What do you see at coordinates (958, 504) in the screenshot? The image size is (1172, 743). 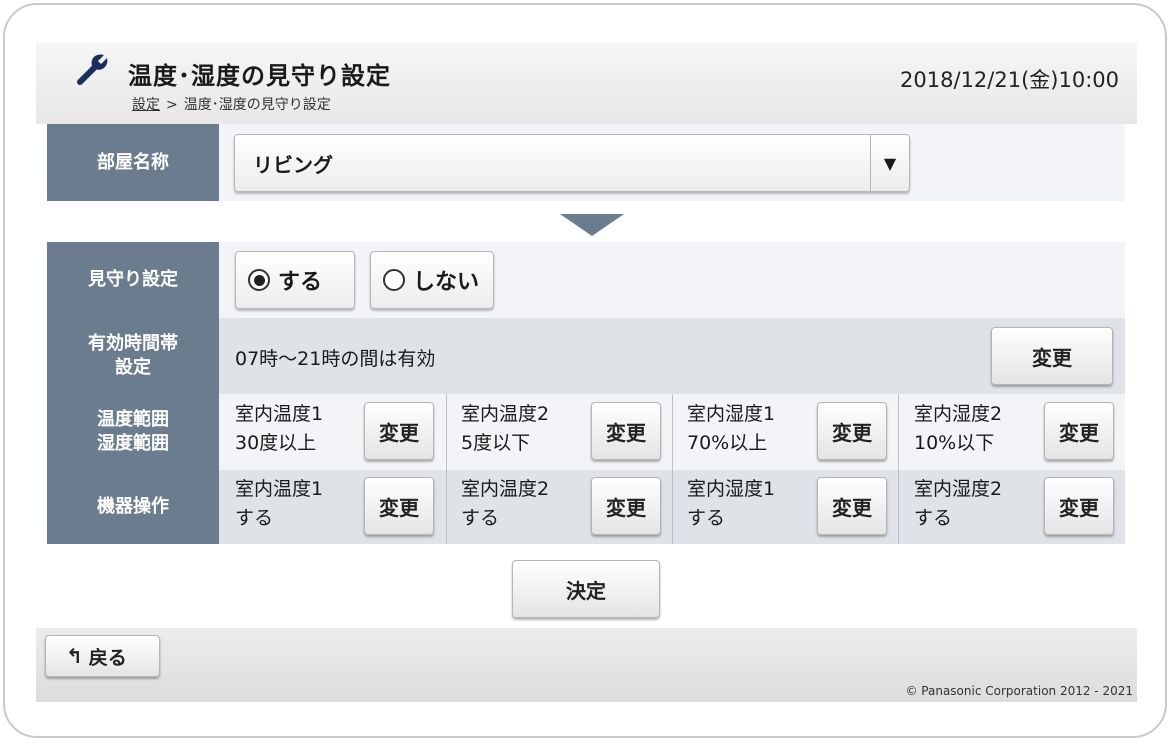 I see `device-cell-4-text: 室内湿度2 する` at bounding box center [958, 504].